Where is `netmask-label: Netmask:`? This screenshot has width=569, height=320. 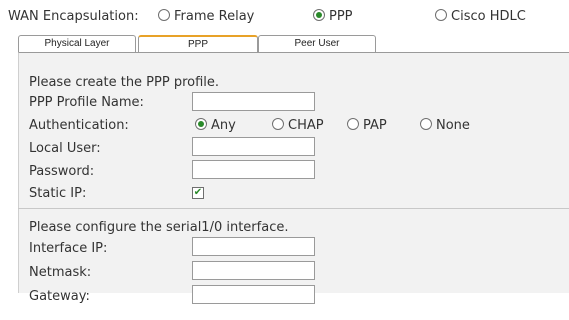
netmask-label: Netmask: is located at coordinates (60, 272).